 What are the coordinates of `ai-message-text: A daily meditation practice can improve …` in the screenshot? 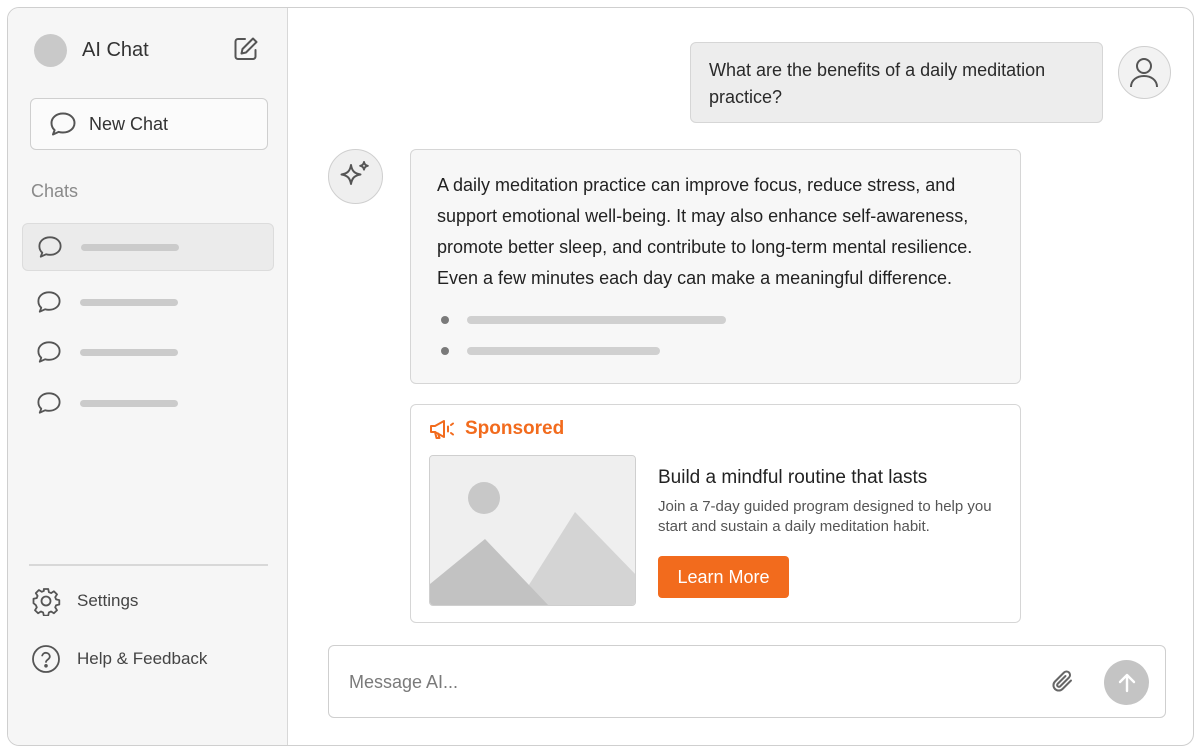 It's located at (705, 231).